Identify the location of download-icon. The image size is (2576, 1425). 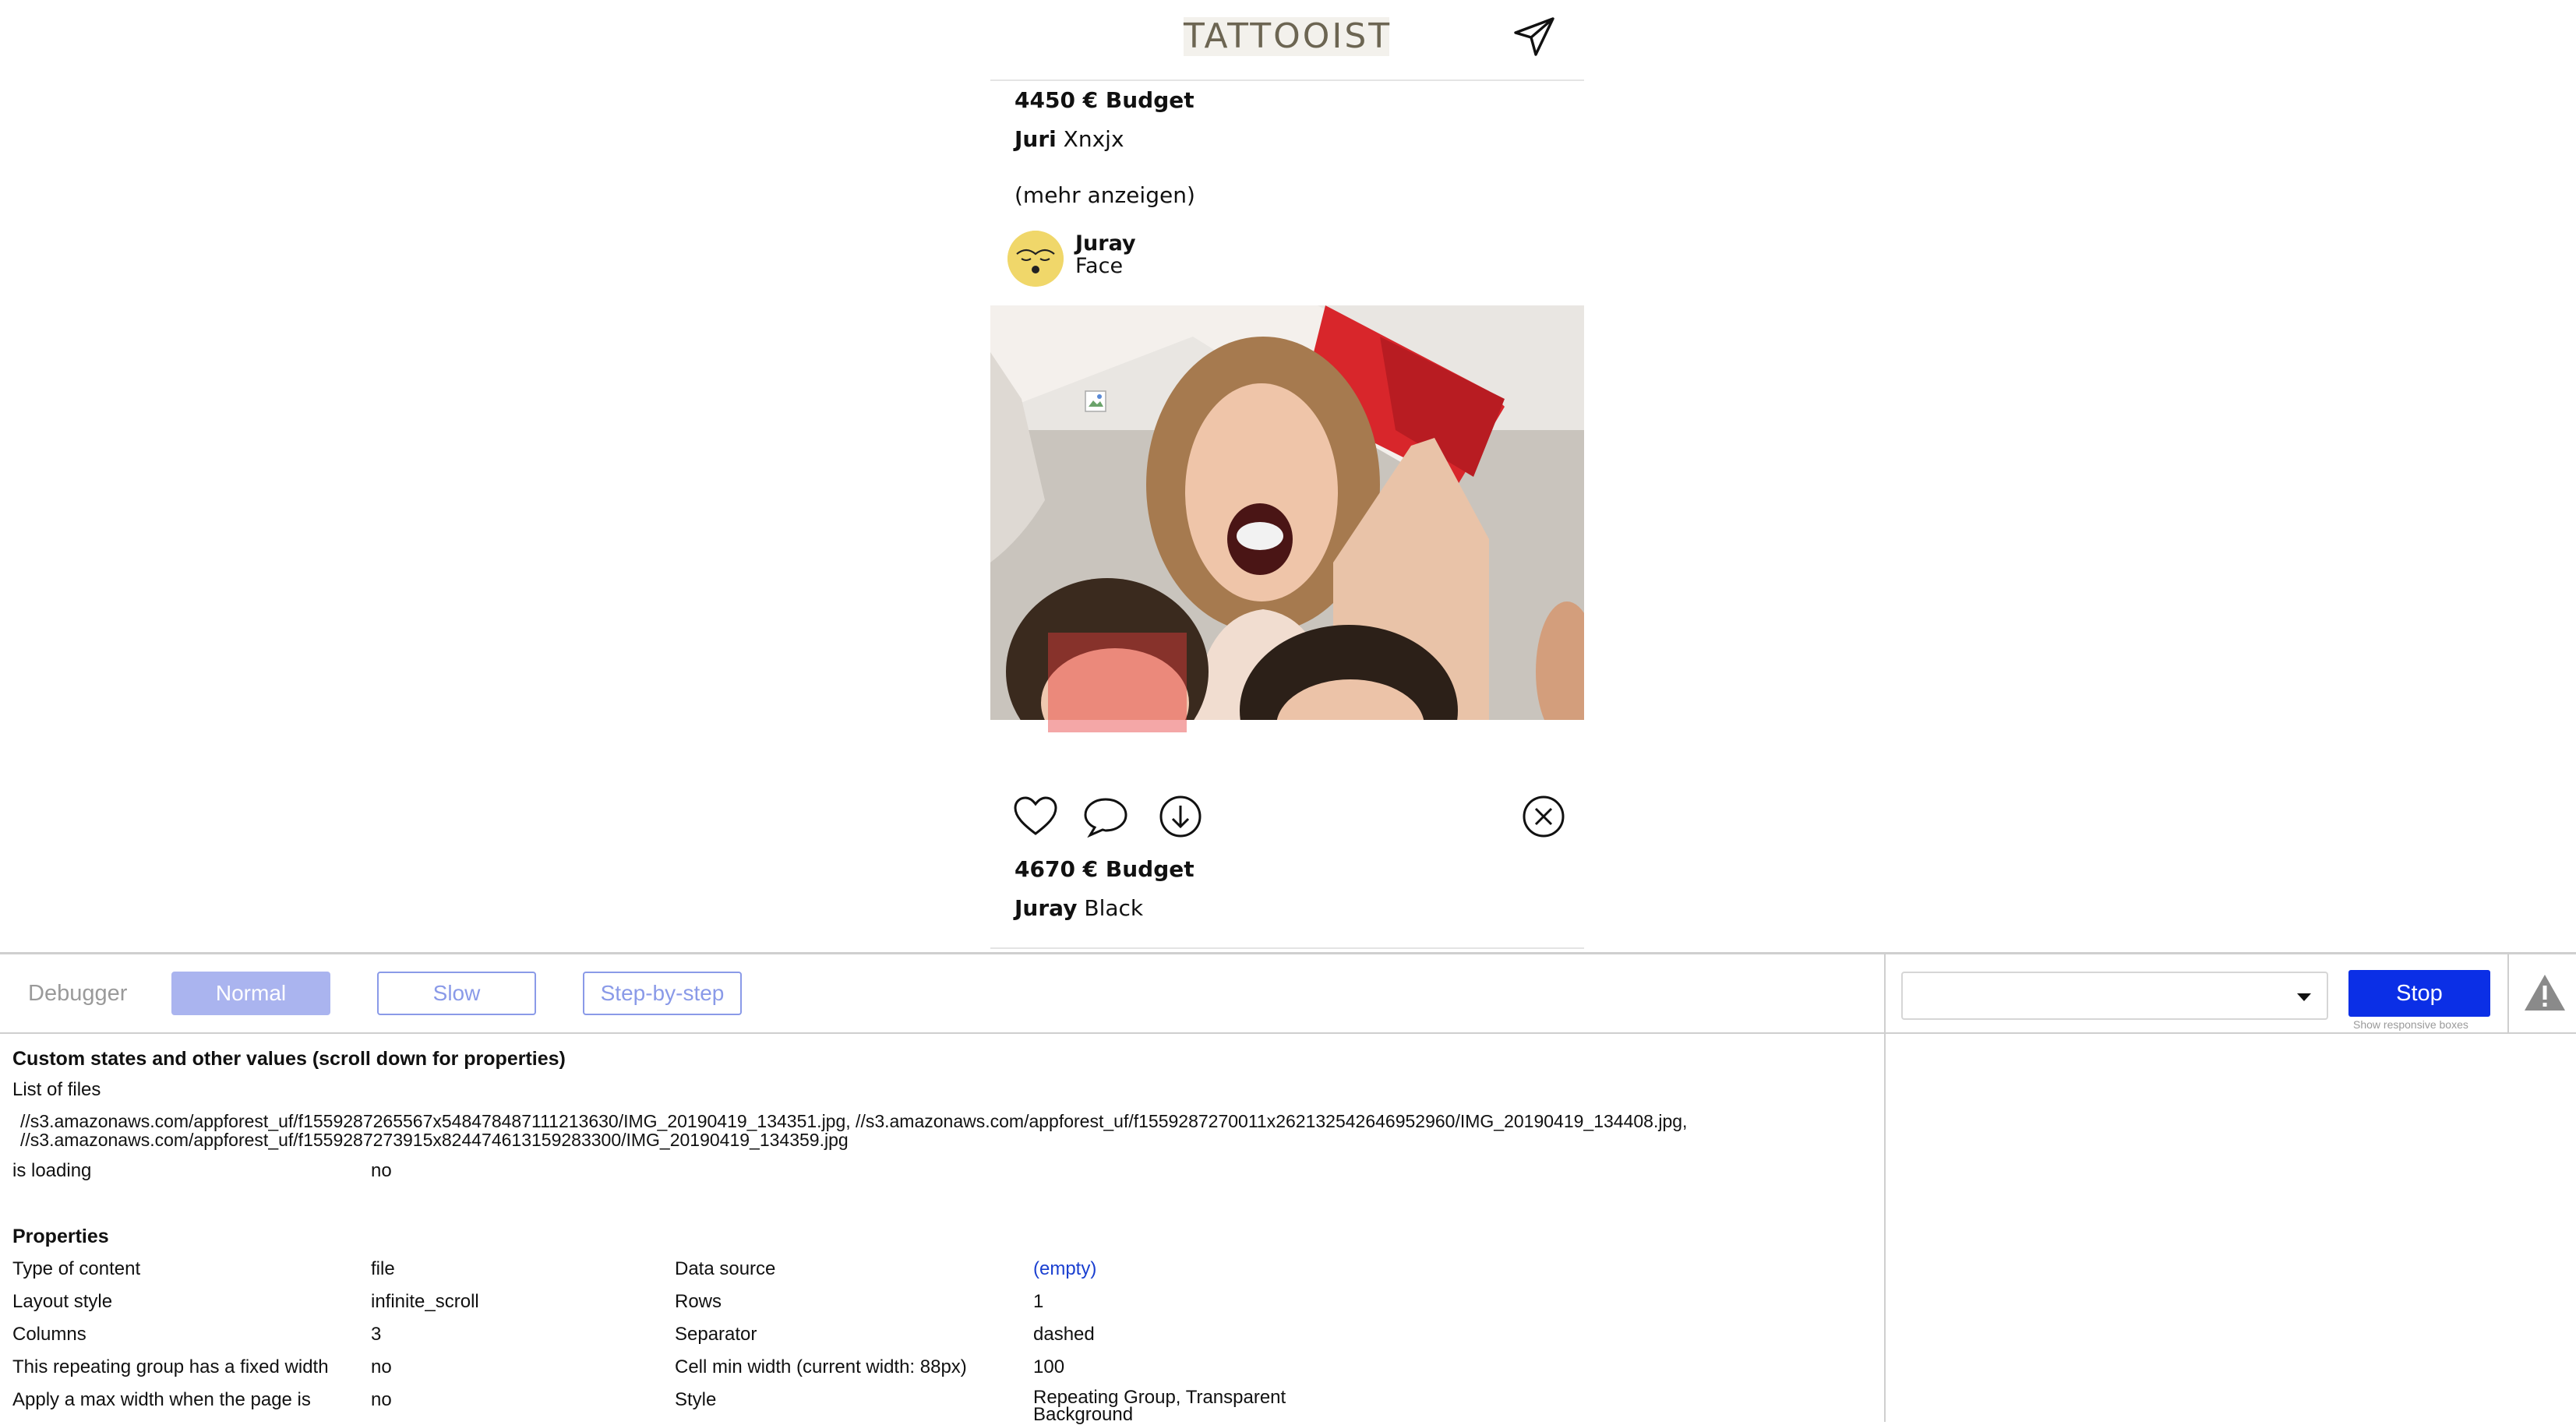
(1180, 816).